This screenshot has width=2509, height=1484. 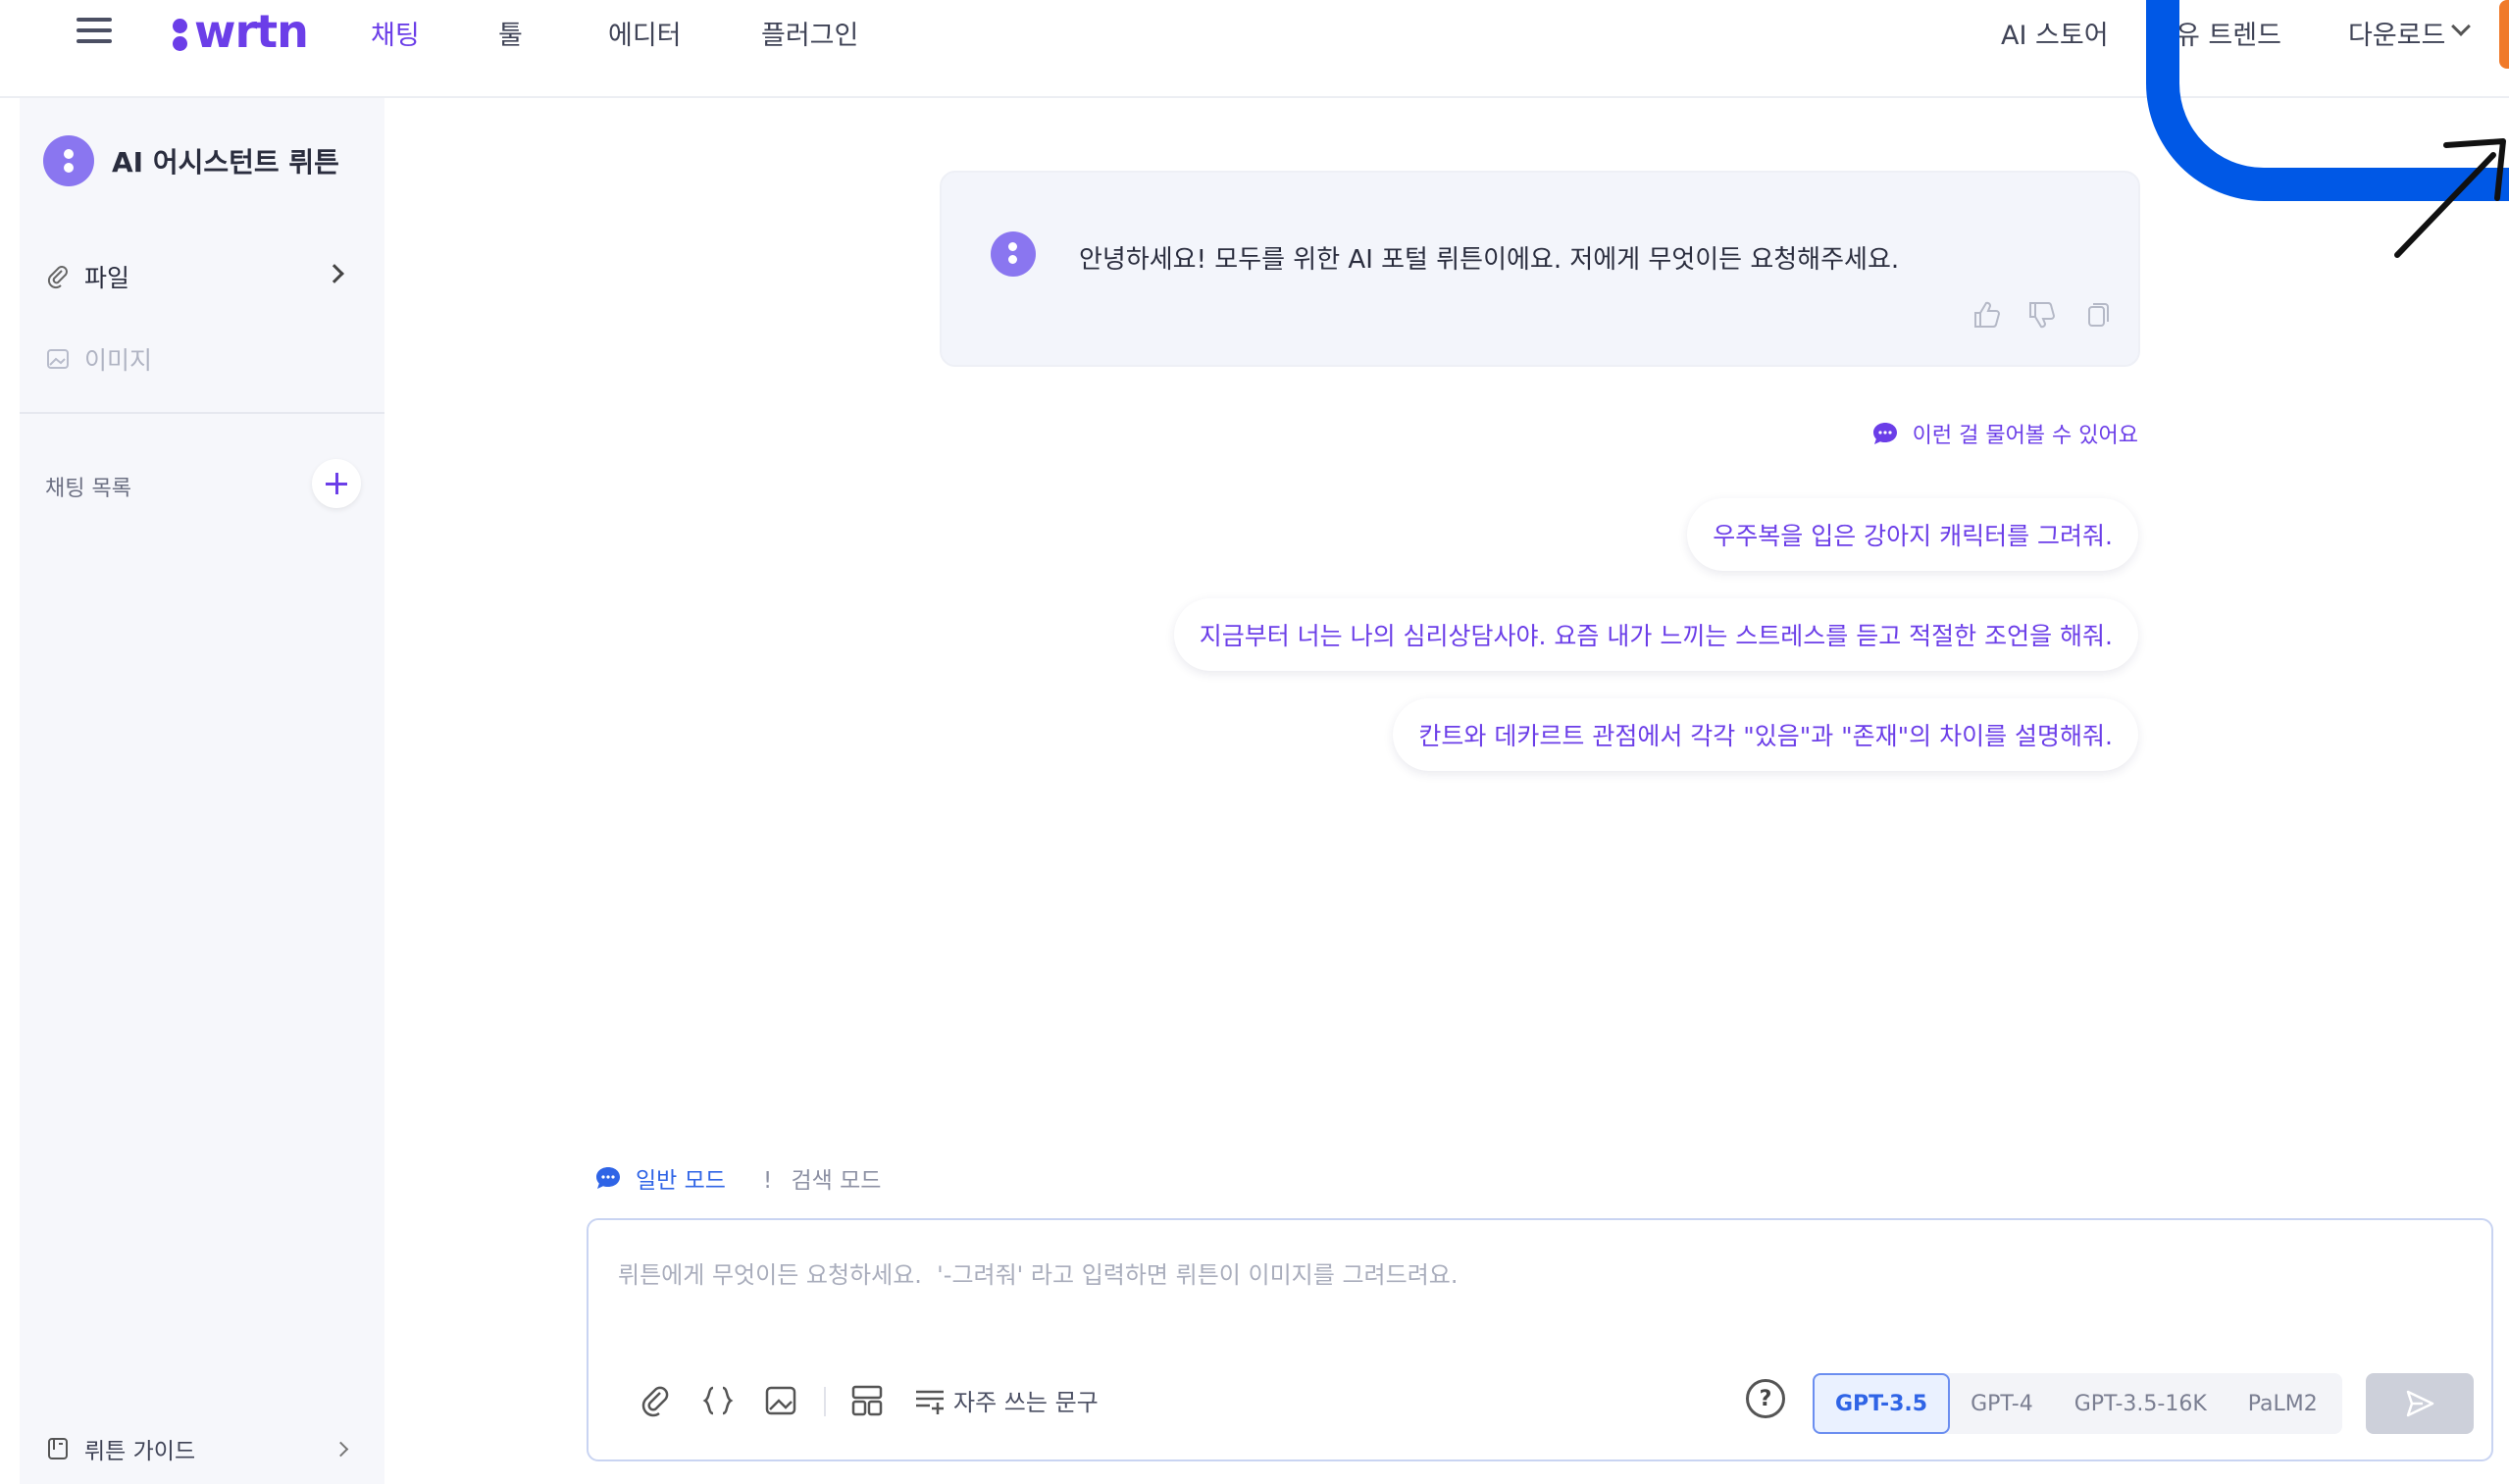 I want to click on thumbs-down-icon, so click(x=2041, y=315).